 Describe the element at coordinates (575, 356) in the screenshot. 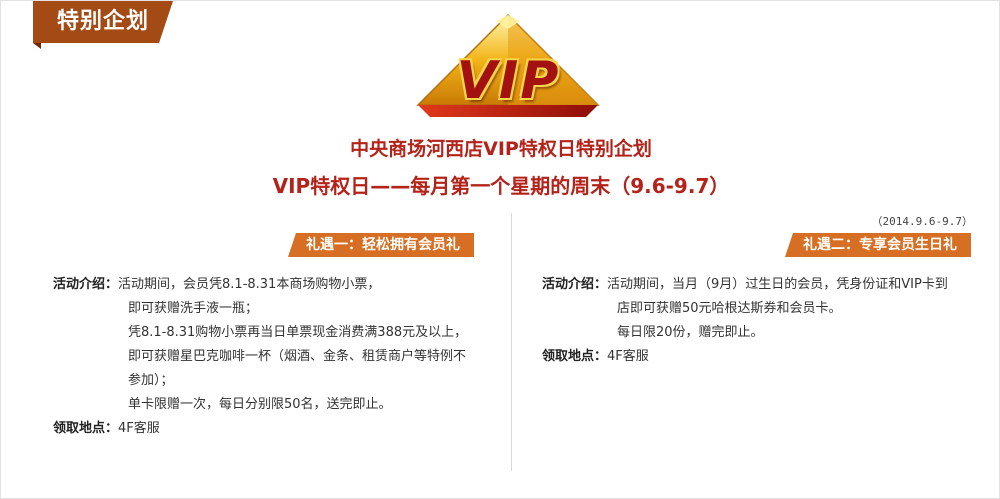

I see `gift2-location-label: 领取地点：` at that location.